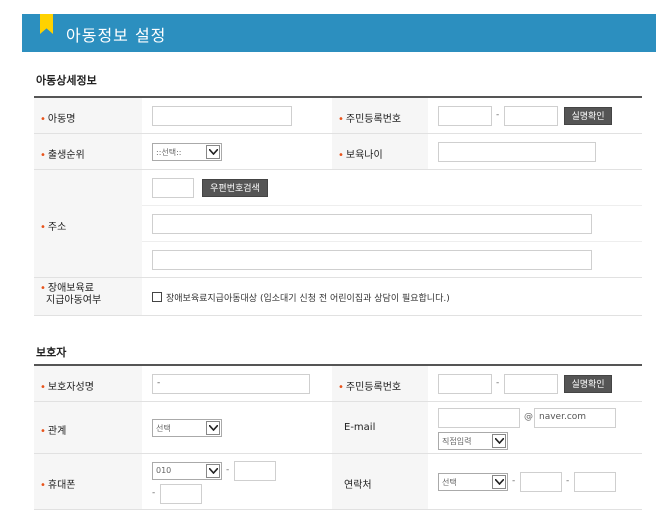 The image size is (671, 528). What do you see at coordinates (465, 116) in the screenshot?
I see `child-rrn-front-input` at bounding box center [465, 116].